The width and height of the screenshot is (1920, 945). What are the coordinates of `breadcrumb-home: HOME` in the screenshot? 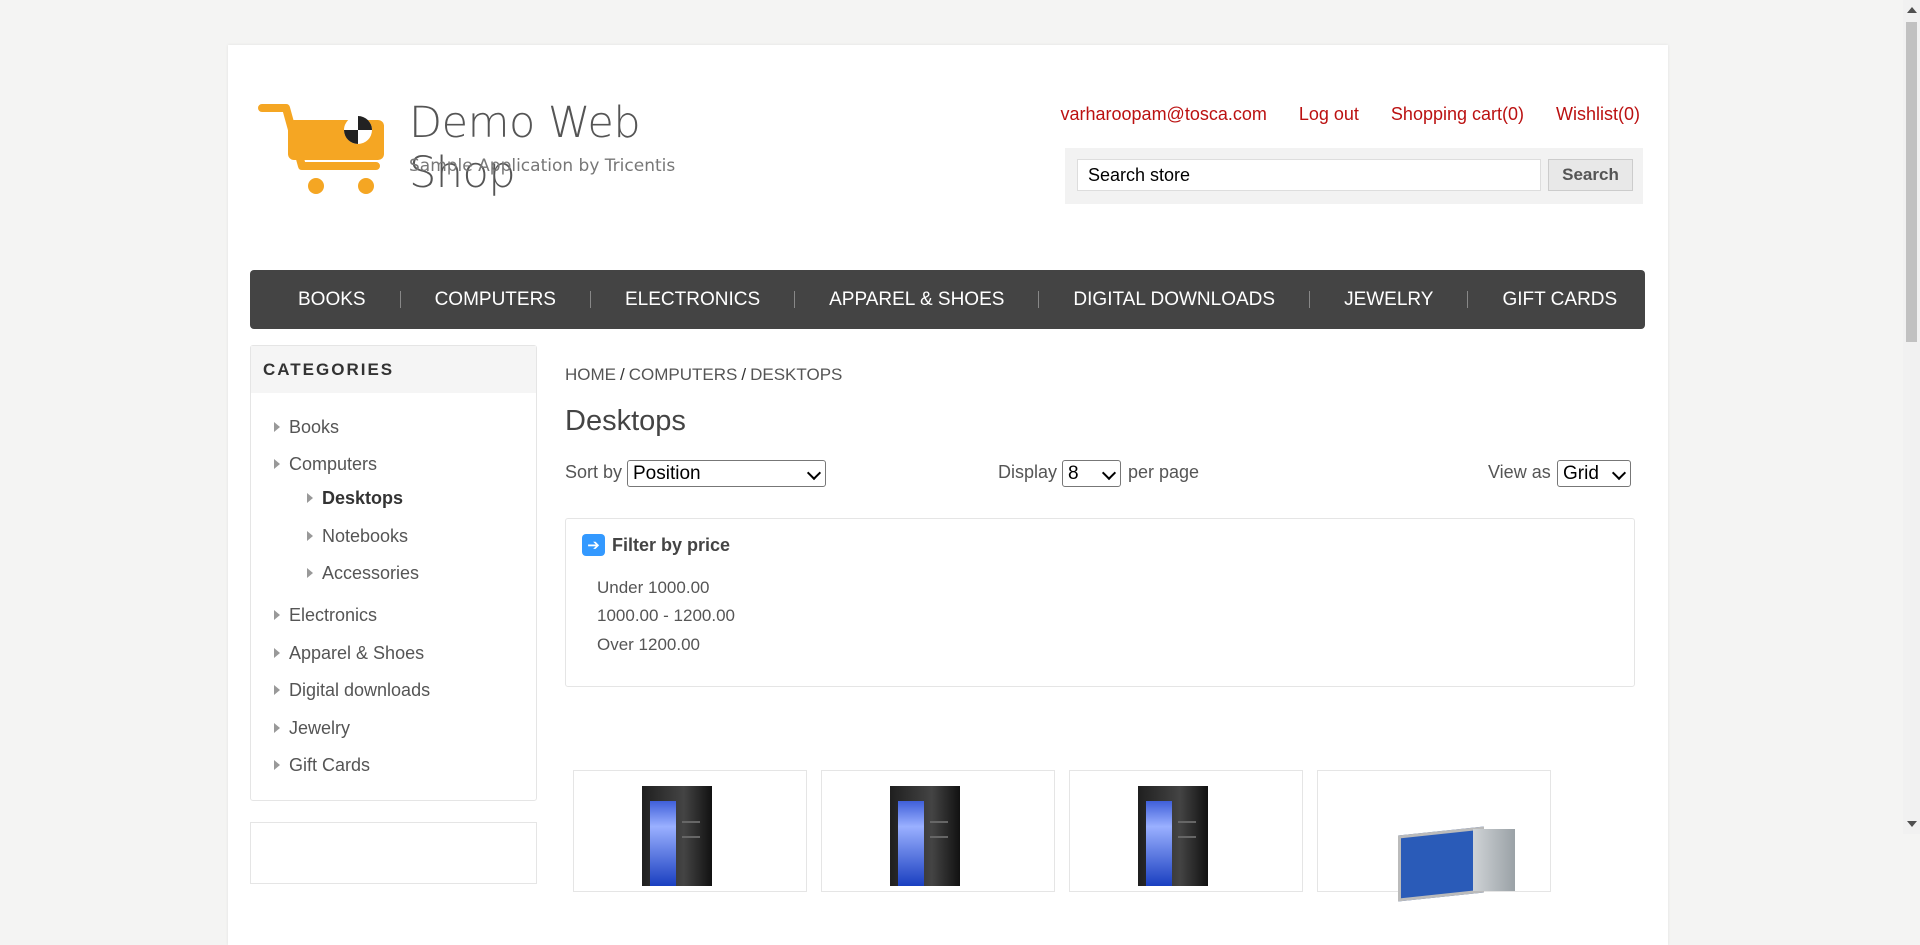 It's located at (590, 374).